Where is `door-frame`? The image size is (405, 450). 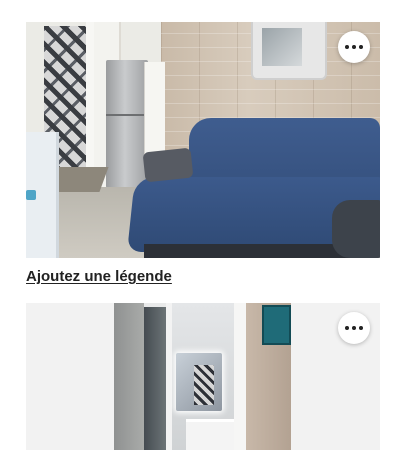 door-frame is located at coordinates (90, 104).